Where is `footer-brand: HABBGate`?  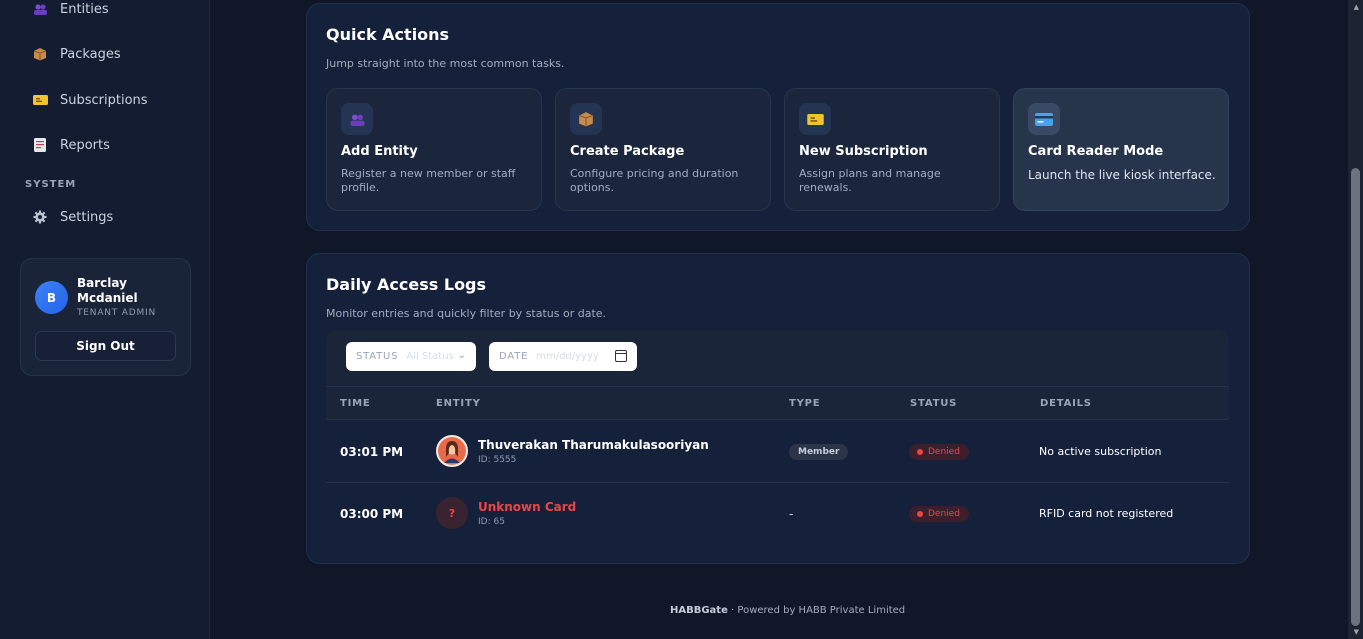 footer-brand: HABBGate is located at coordinates (699, 610).